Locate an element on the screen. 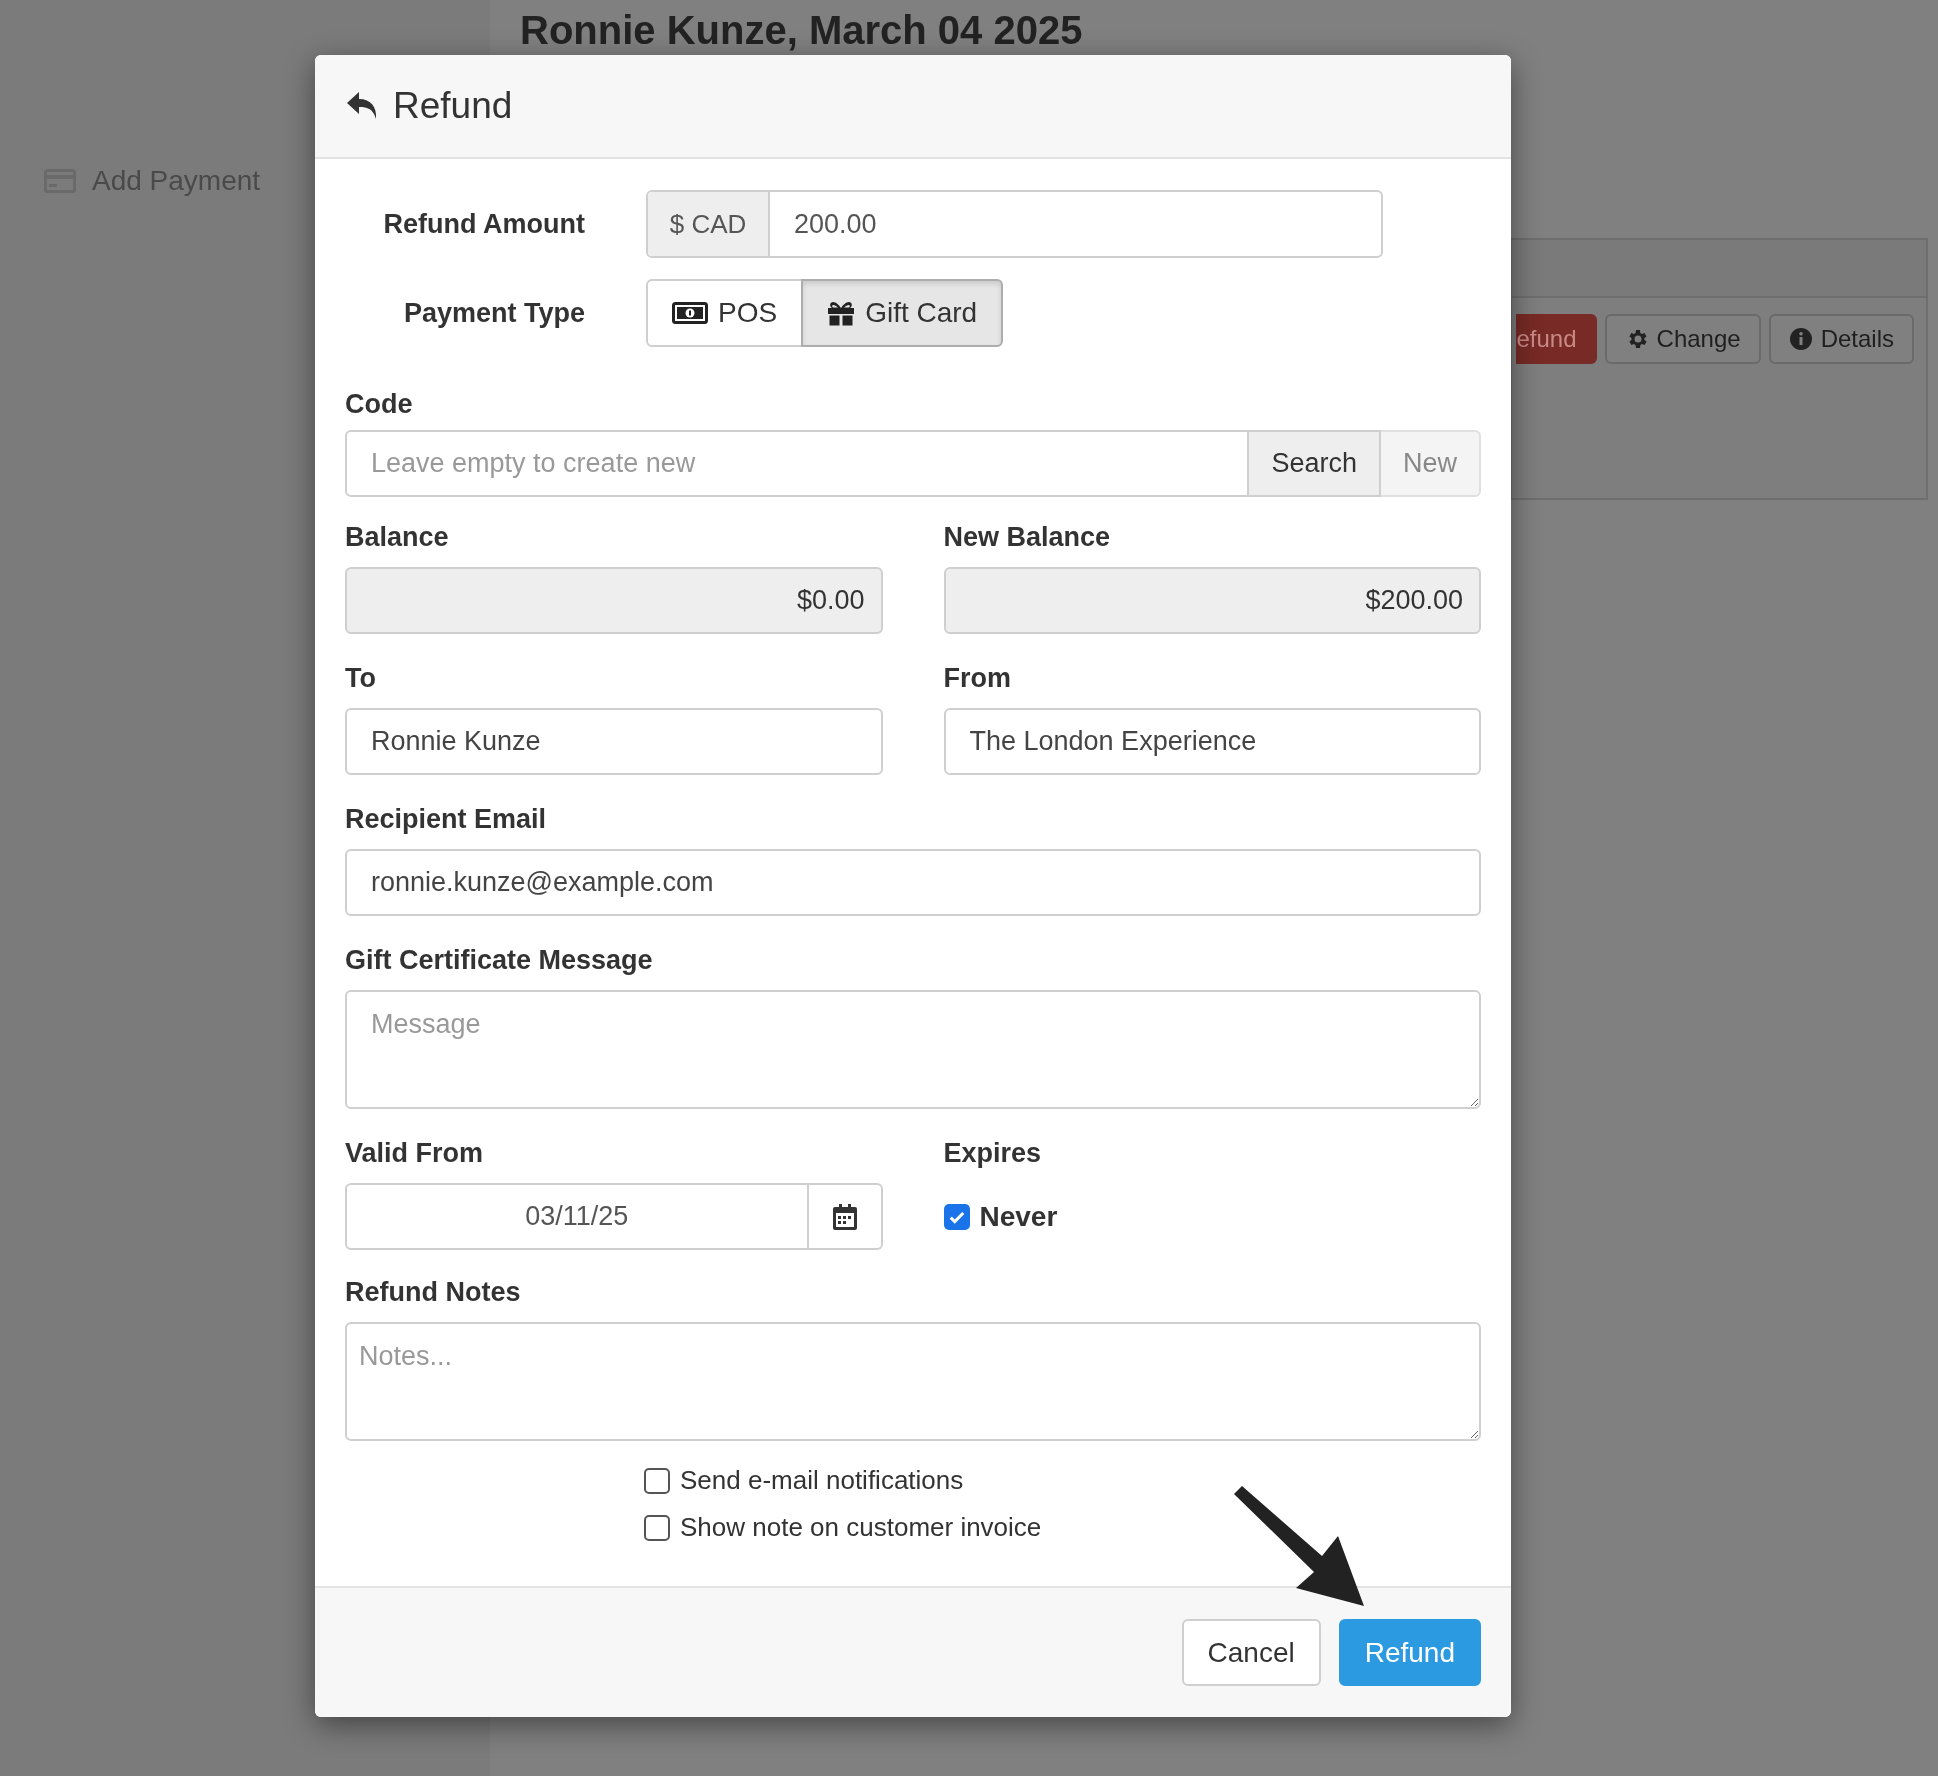  code-input: Leave empty to create new is located at coordinates (797, 463).